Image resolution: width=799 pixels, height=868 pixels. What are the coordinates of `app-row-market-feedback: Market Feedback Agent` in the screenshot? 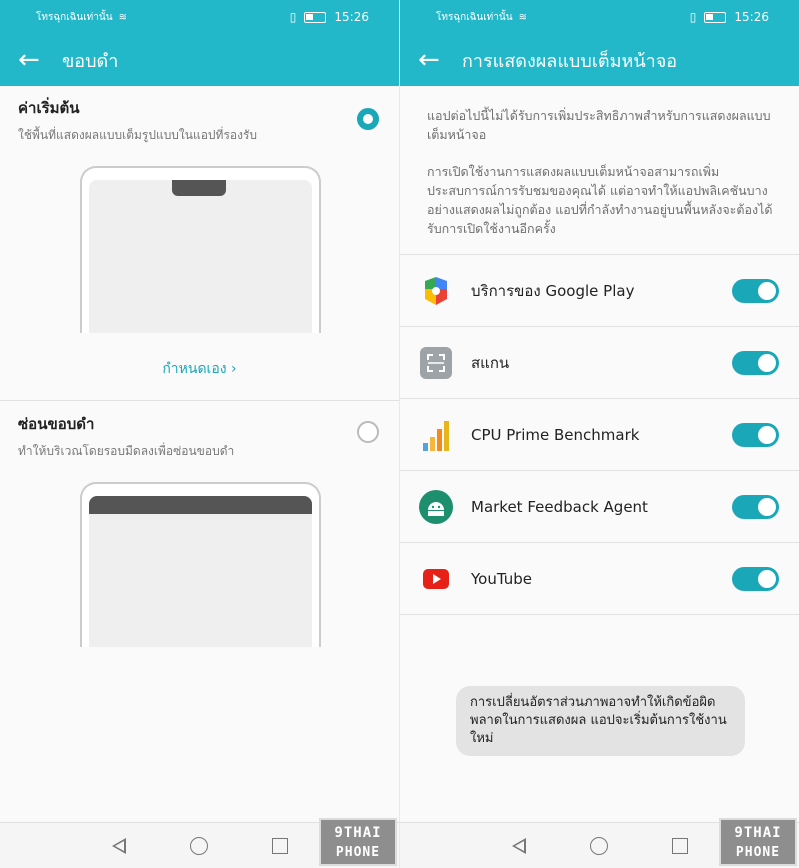 It's located at (599, 507).